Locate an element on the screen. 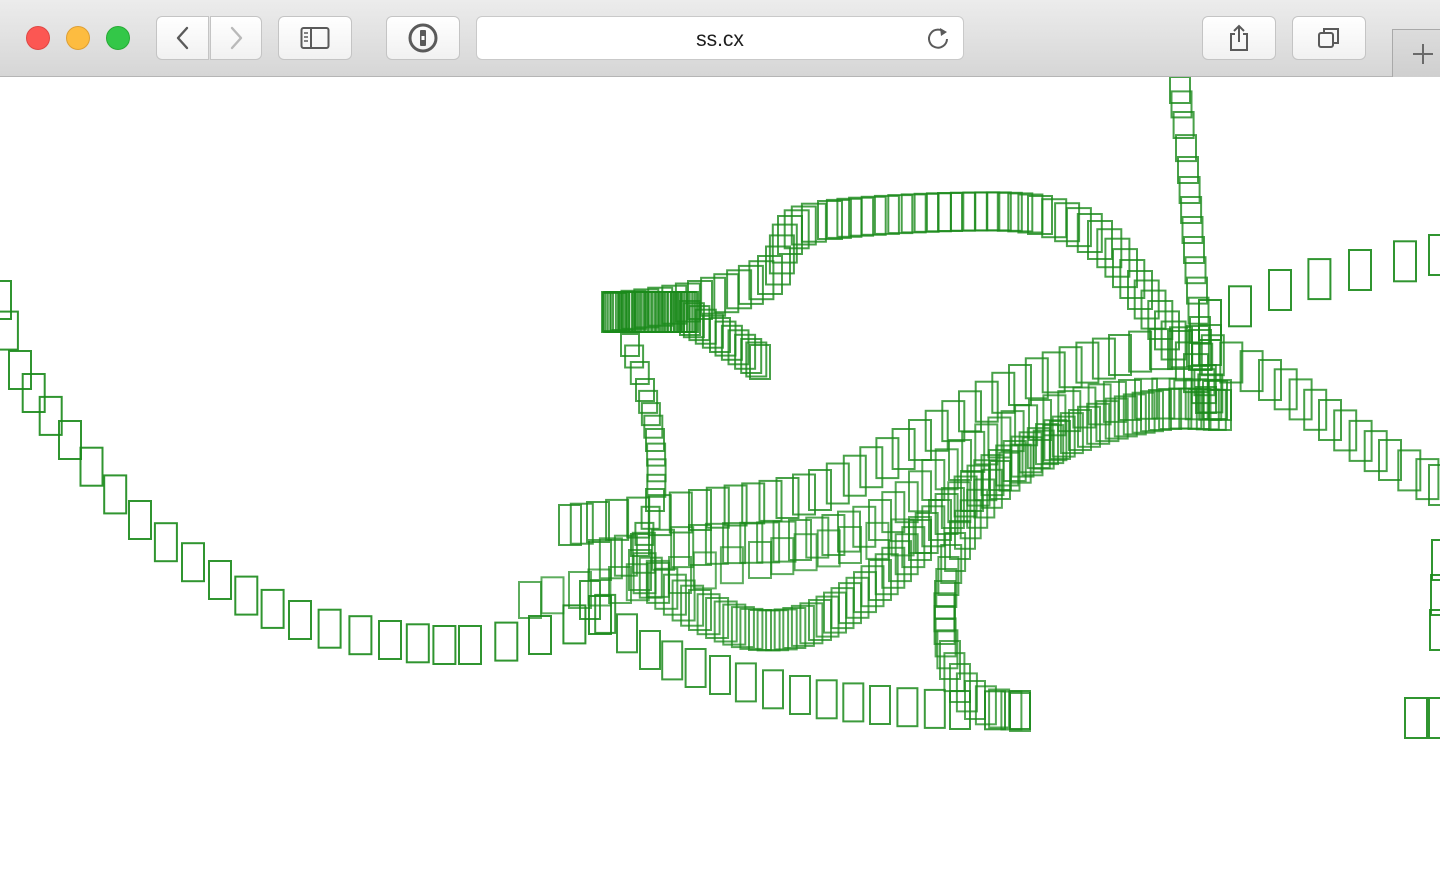  sidebar-toggle-button is located at coordinates (315, 38).